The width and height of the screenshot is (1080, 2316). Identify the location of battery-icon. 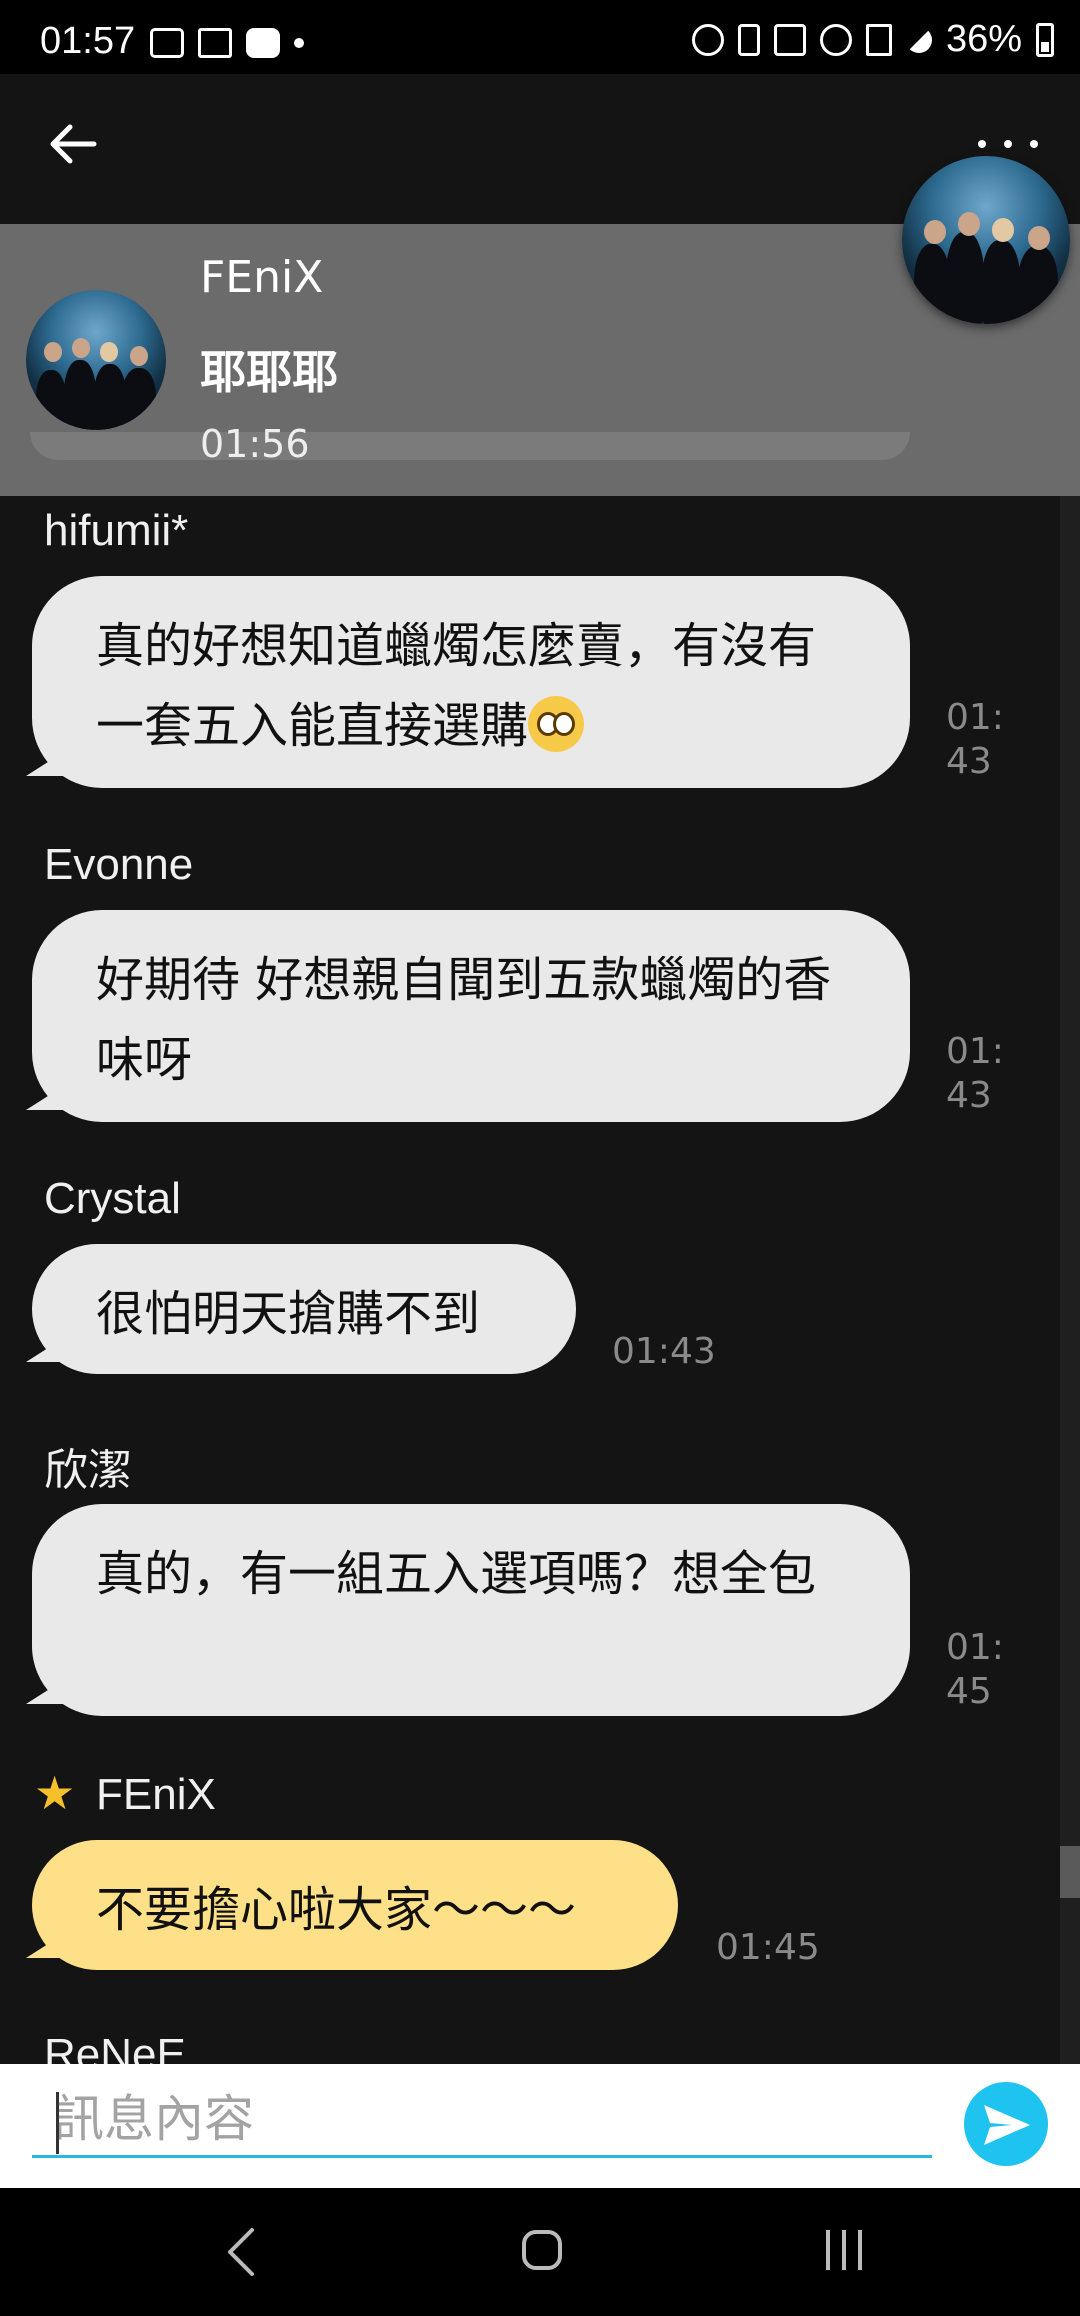
(1045, 39).